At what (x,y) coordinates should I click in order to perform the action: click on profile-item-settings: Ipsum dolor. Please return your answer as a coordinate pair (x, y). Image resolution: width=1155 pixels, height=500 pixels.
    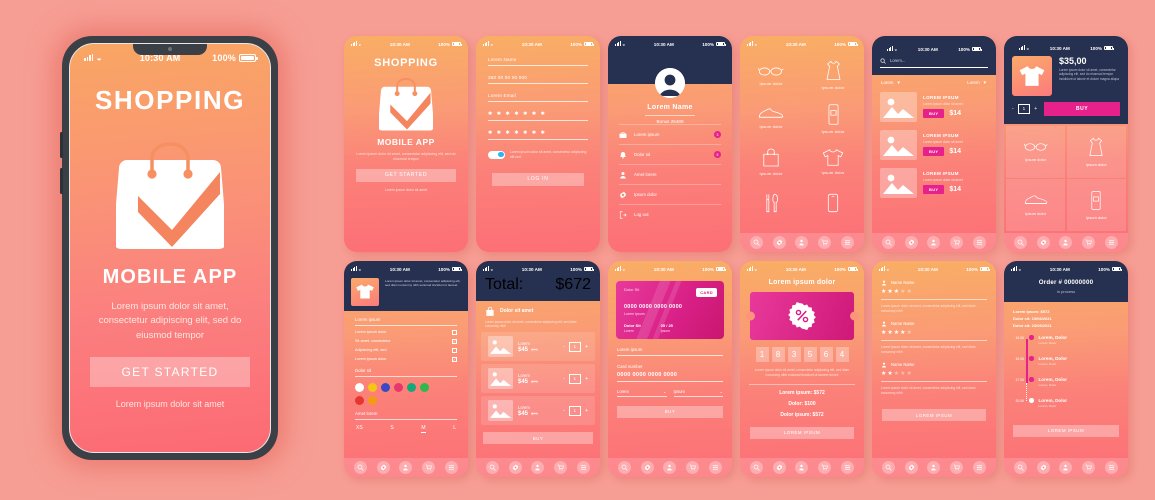
    Looking at the image, I should click on (670, 194).